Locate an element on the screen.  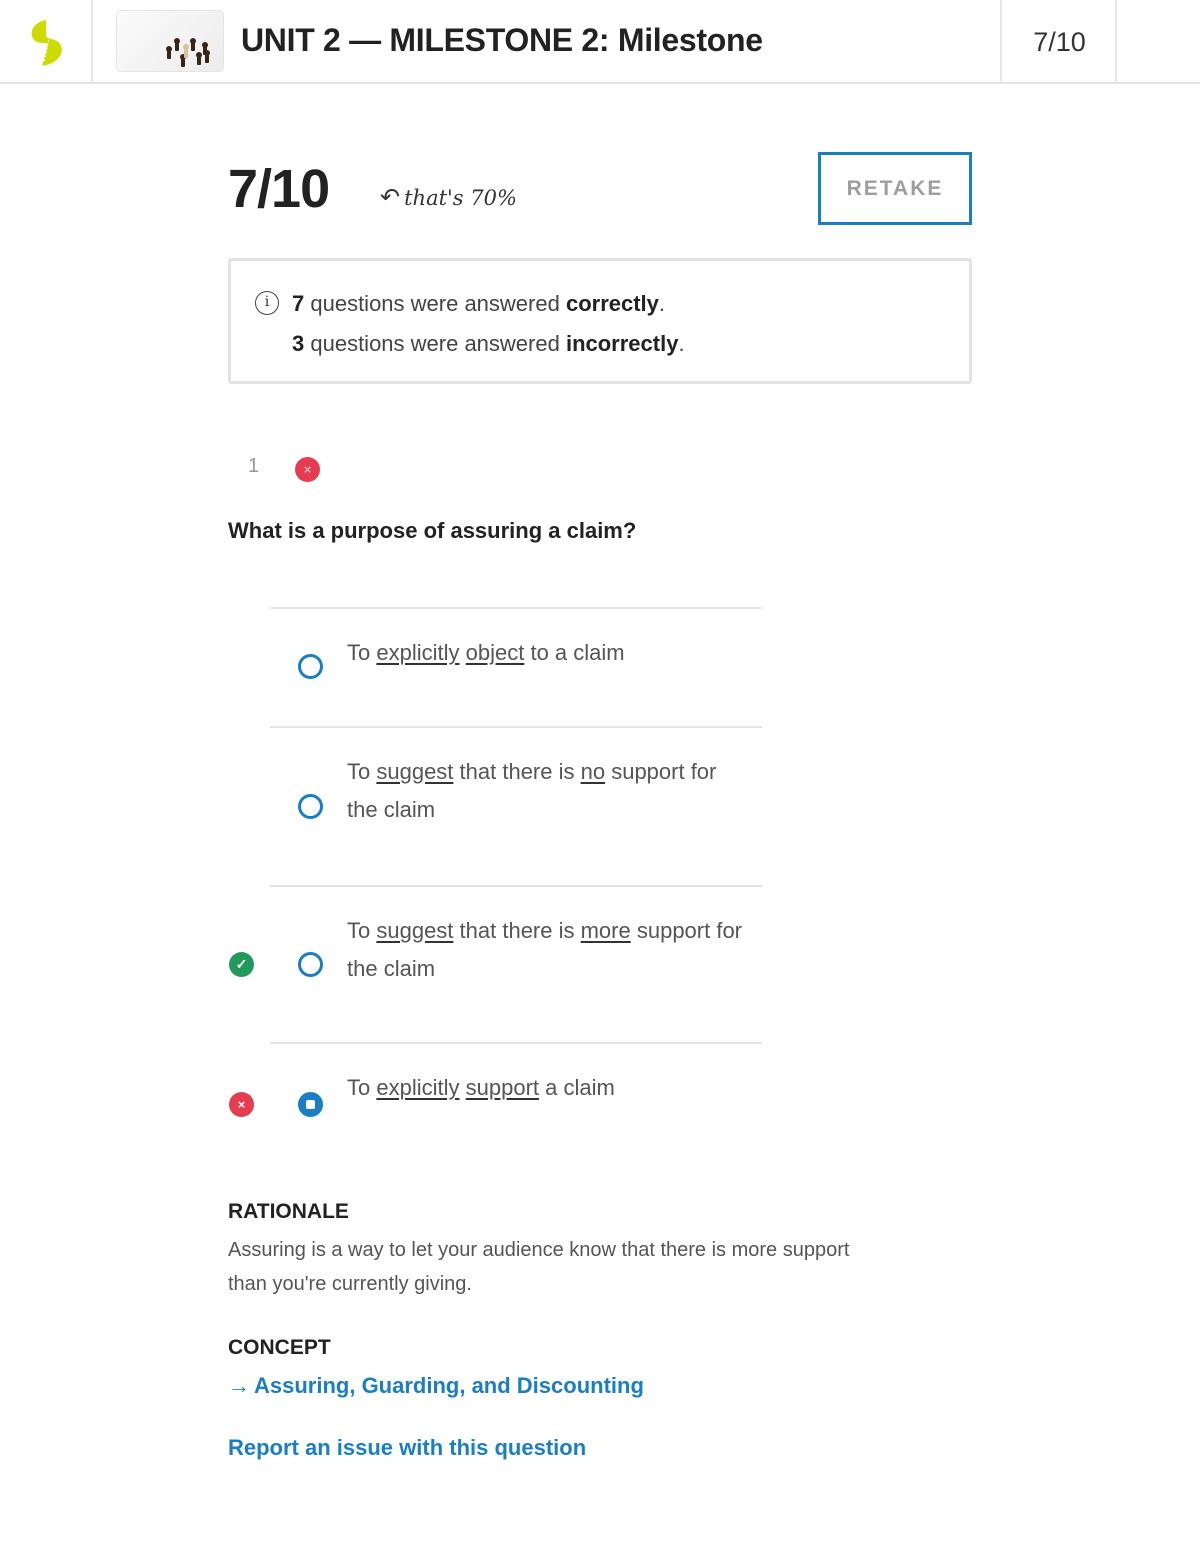
header-score-cell: 7/10 is located at coordinates (1058, 41).